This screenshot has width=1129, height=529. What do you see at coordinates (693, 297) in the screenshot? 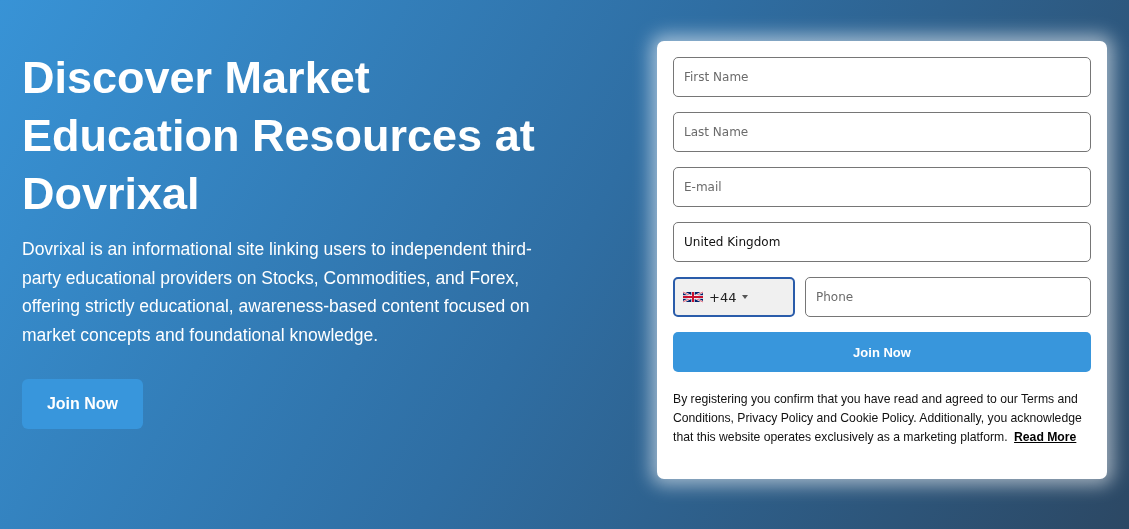
I see `flag-icon` at bounding box center [693, 297].